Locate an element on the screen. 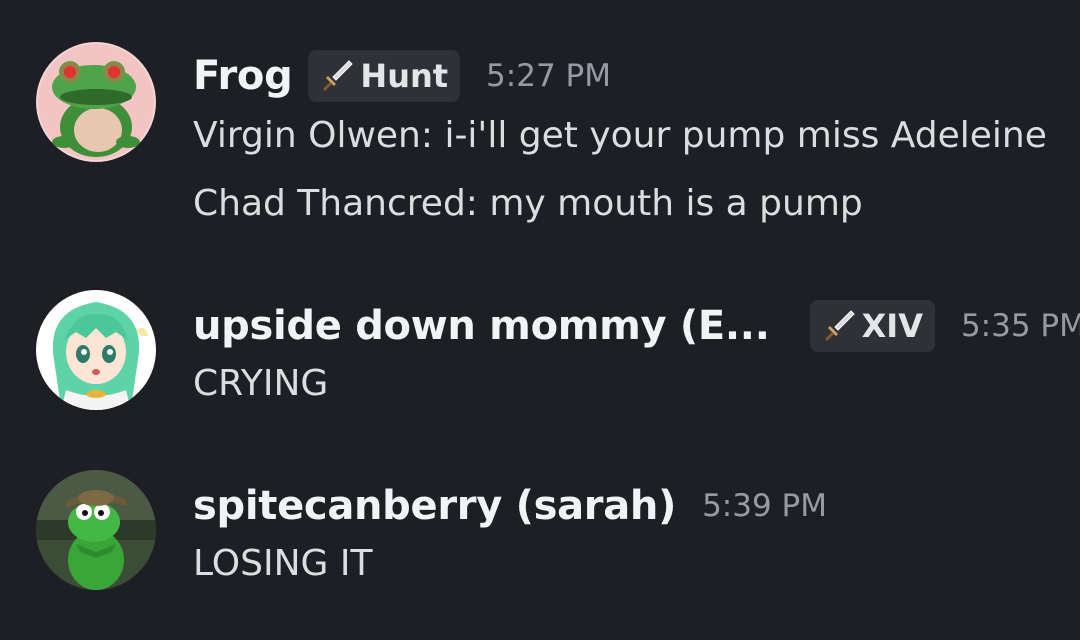 Image resolution: width=1080 pixels, height=640 pixels. server-tag: Hunt is located at coordinates (384, 76).